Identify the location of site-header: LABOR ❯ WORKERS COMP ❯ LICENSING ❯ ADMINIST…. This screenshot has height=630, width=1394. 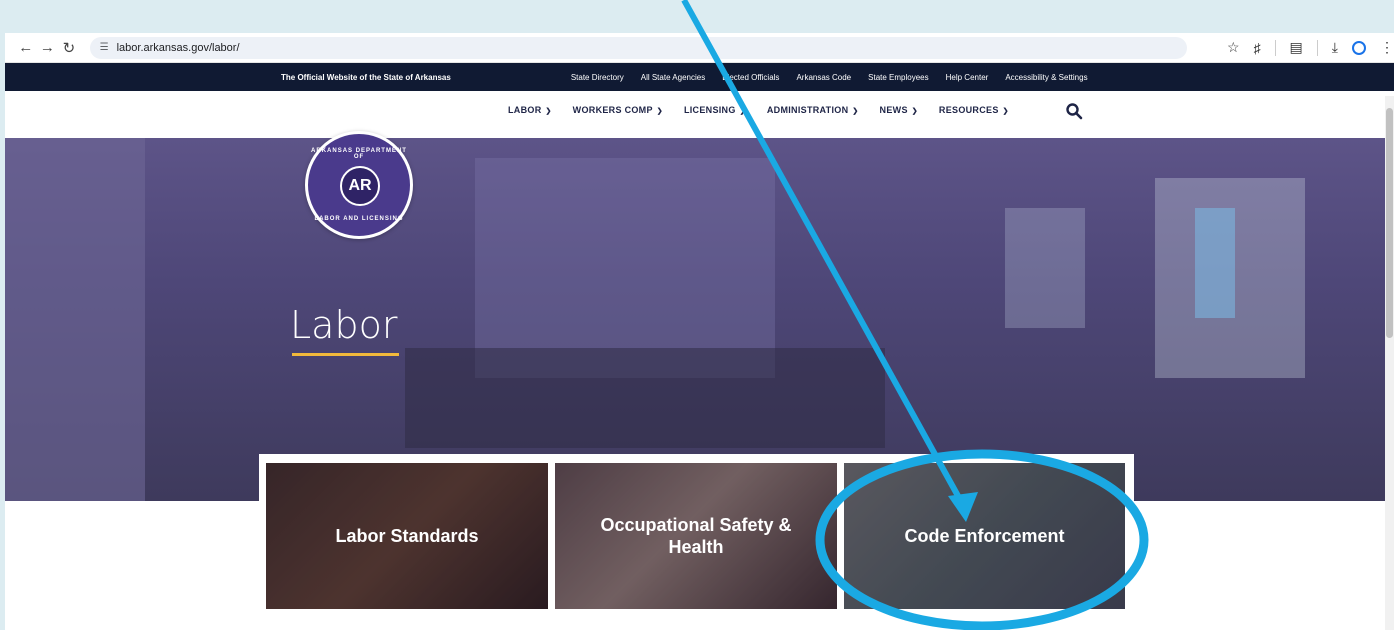
(699, 113).